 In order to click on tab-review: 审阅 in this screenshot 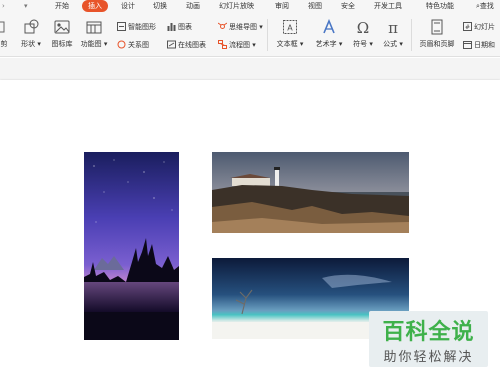, I will do `click(282, 6)`.